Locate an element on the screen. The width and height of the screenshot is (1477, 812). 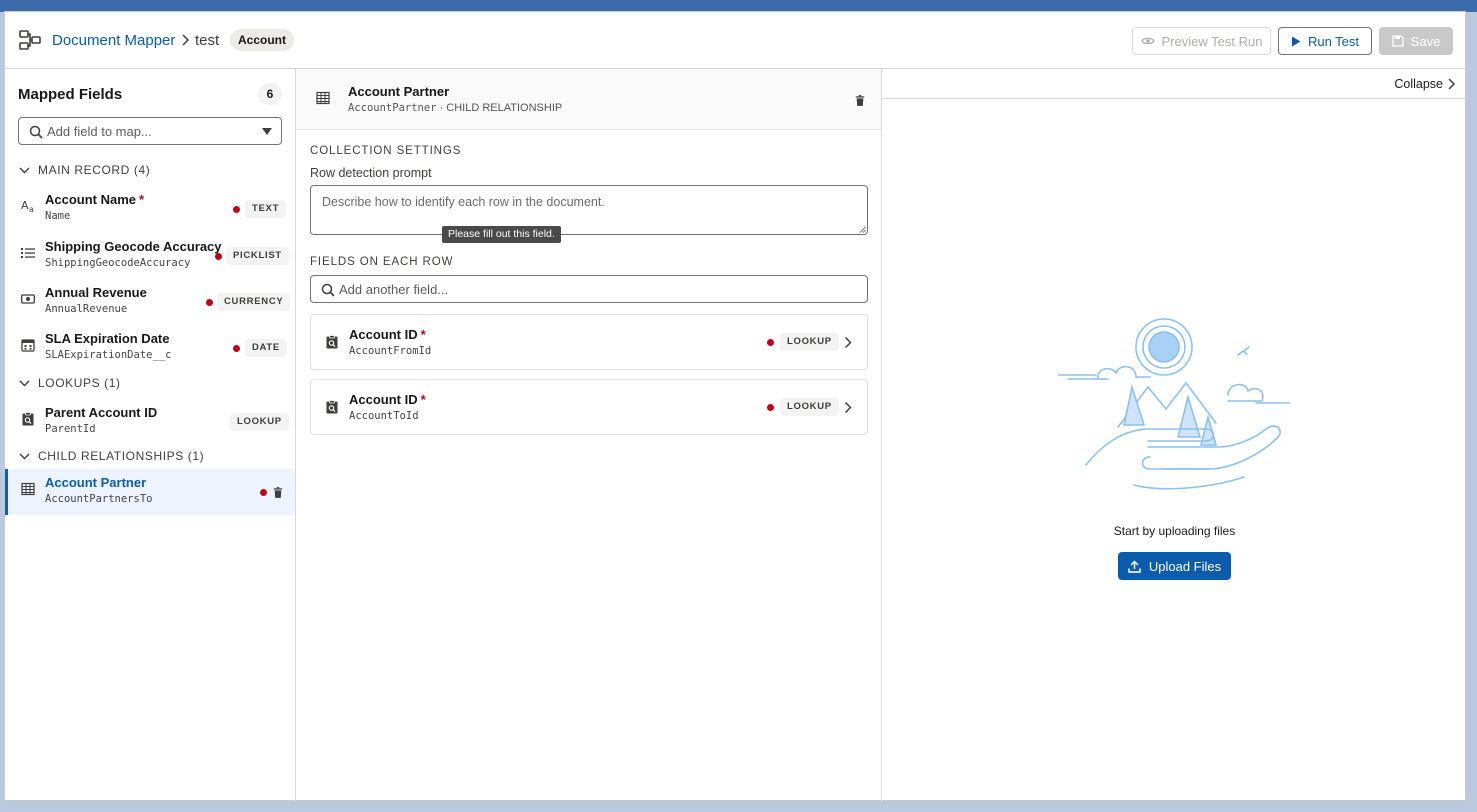
field-api-name: Name is located at coordinates (58, 216).